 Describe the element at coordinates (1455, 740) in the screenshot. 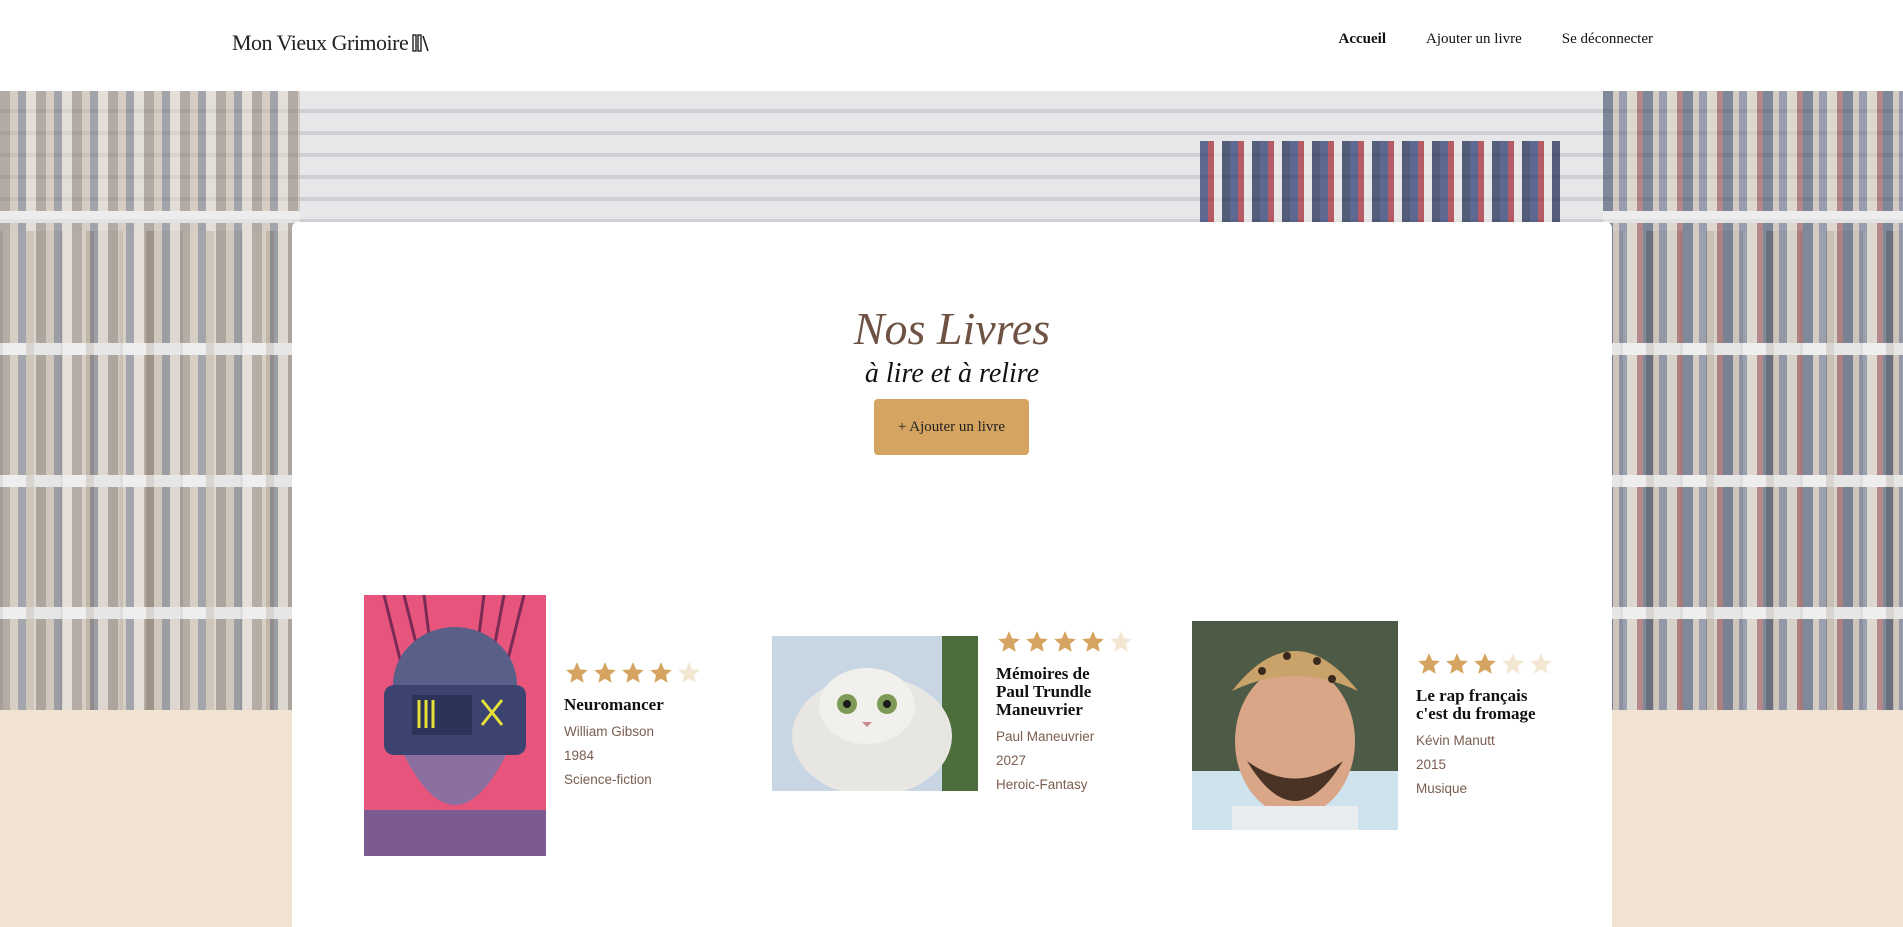

I see `book-author: Kévin Manutt` at that location.